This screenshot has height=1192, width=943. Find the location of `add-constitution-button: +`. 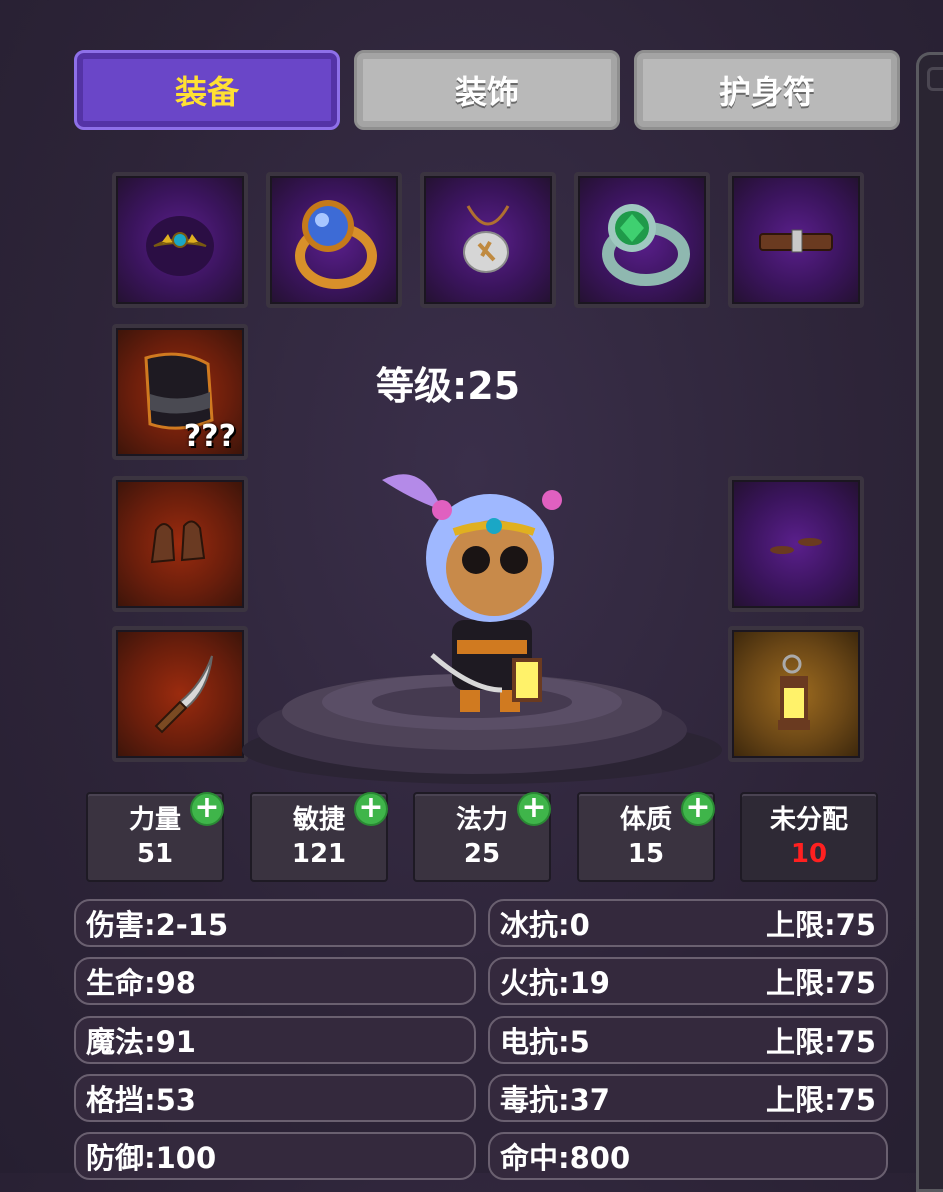

add-constitution-button: + is located at coordinates (698, 809).